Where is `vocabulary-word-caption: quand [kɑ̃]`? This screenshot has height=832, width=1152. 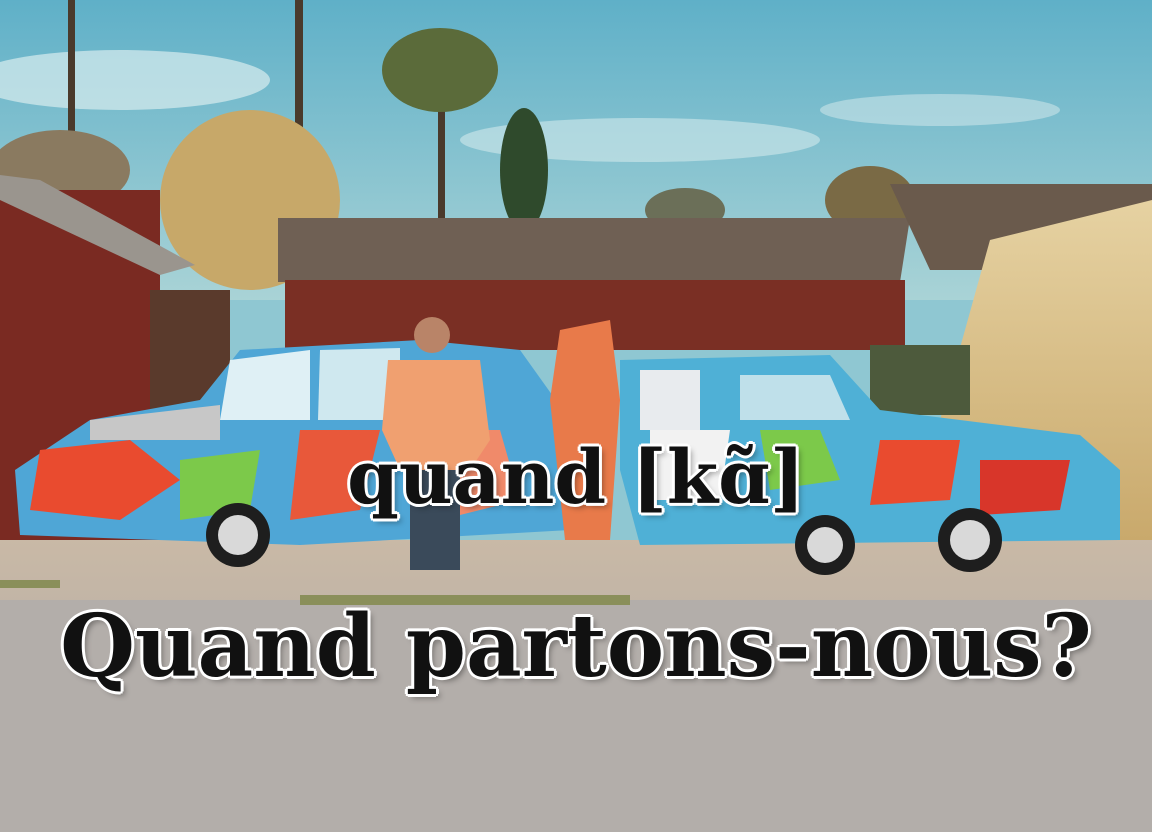 vocabulary-word-caption: quand [kɑ̃] is located at coordinates (576, 478).